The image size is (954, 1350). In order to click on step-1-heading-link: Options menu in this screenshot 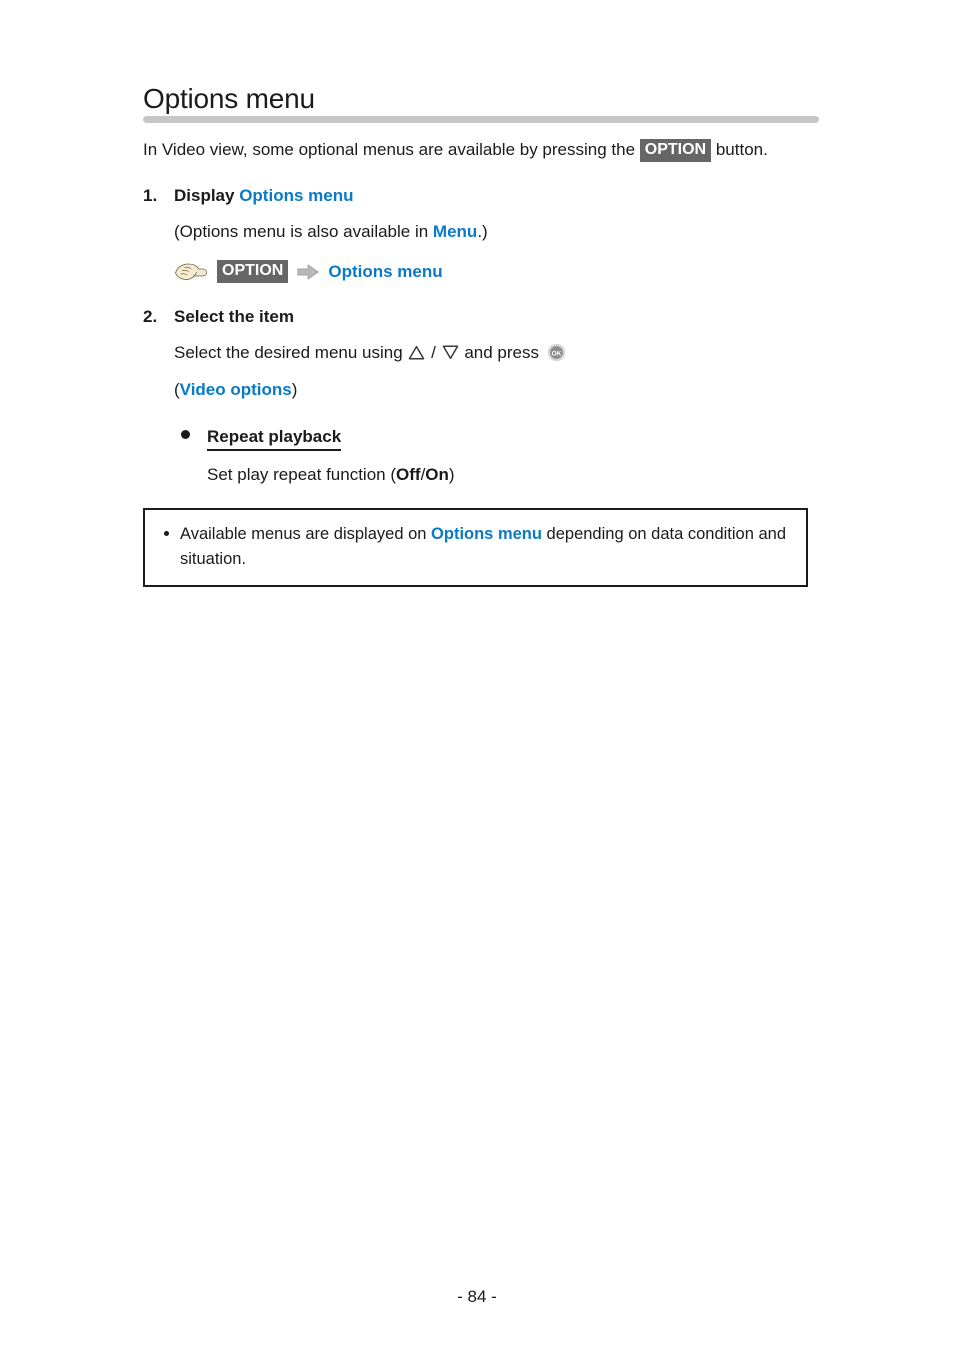, I will do `click(296, 195)`.